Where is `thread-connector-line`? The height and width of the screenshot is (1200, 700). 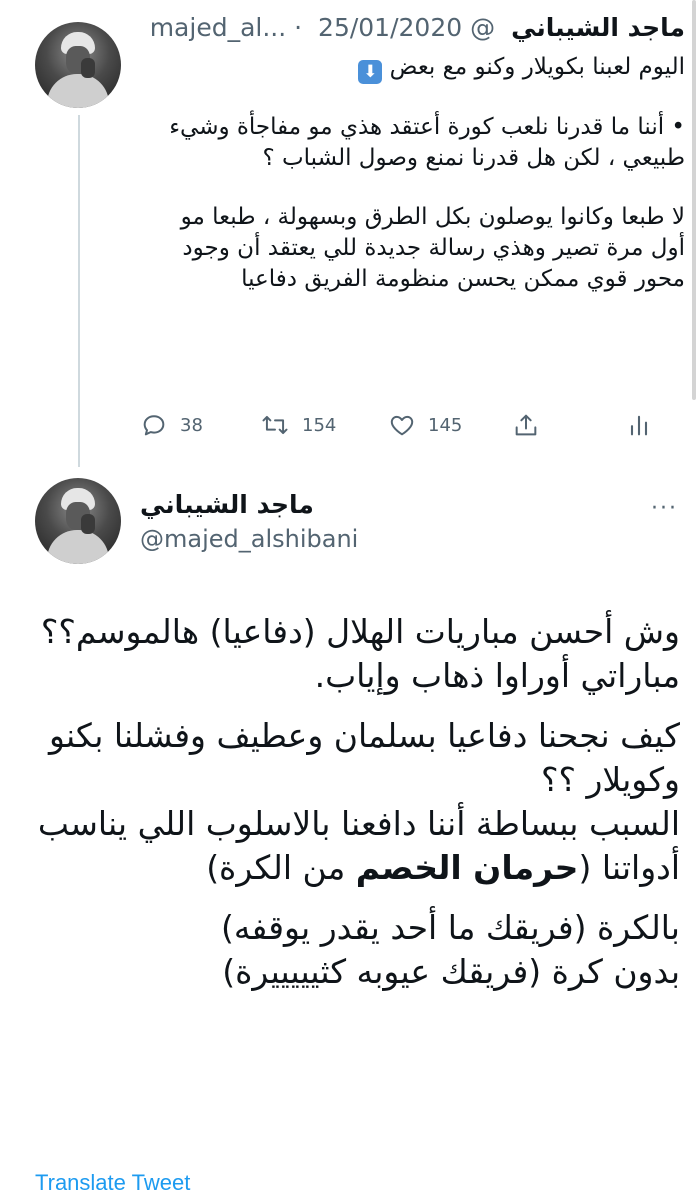 thread-connector-line is located at coordinates (79, 291).